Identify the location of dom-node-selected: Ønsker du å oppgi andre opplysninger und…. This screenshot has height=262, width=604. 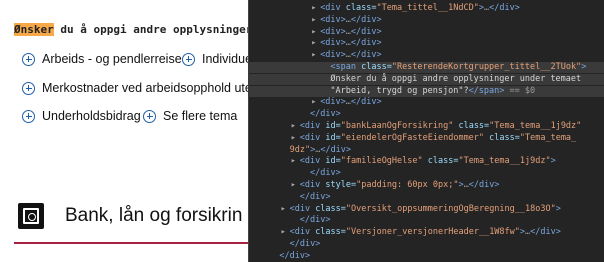
(426, 79).